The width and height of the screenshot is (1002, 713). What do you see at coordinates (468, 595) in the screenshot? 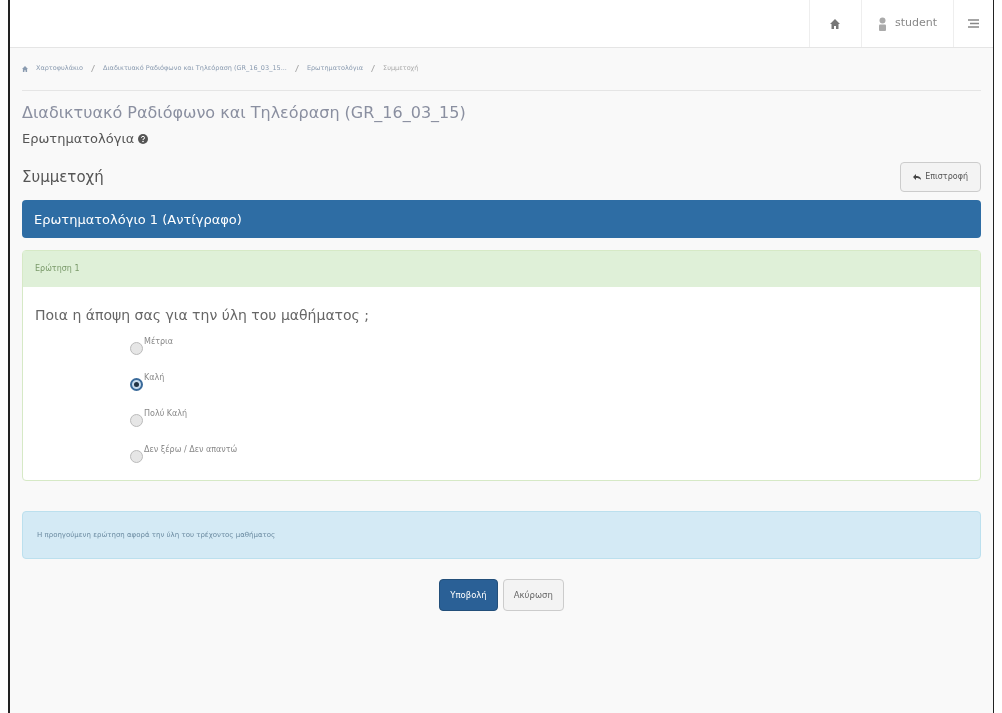
I see `submit-button: Υποβολή` at bounding box center [468, 595].